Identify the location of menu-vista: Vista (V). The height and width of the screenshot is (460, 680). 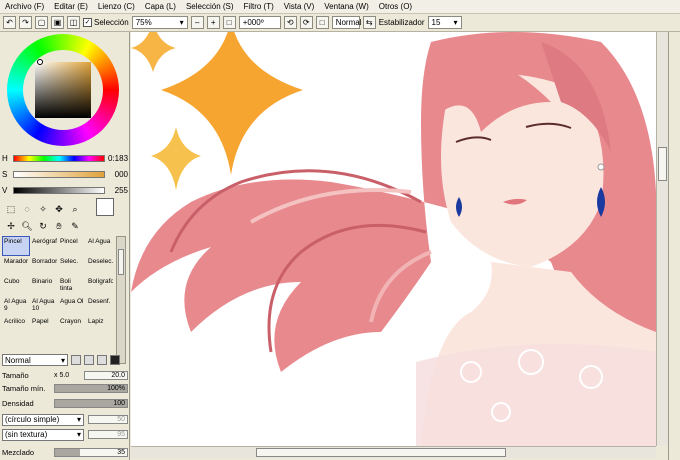
(299, 6).